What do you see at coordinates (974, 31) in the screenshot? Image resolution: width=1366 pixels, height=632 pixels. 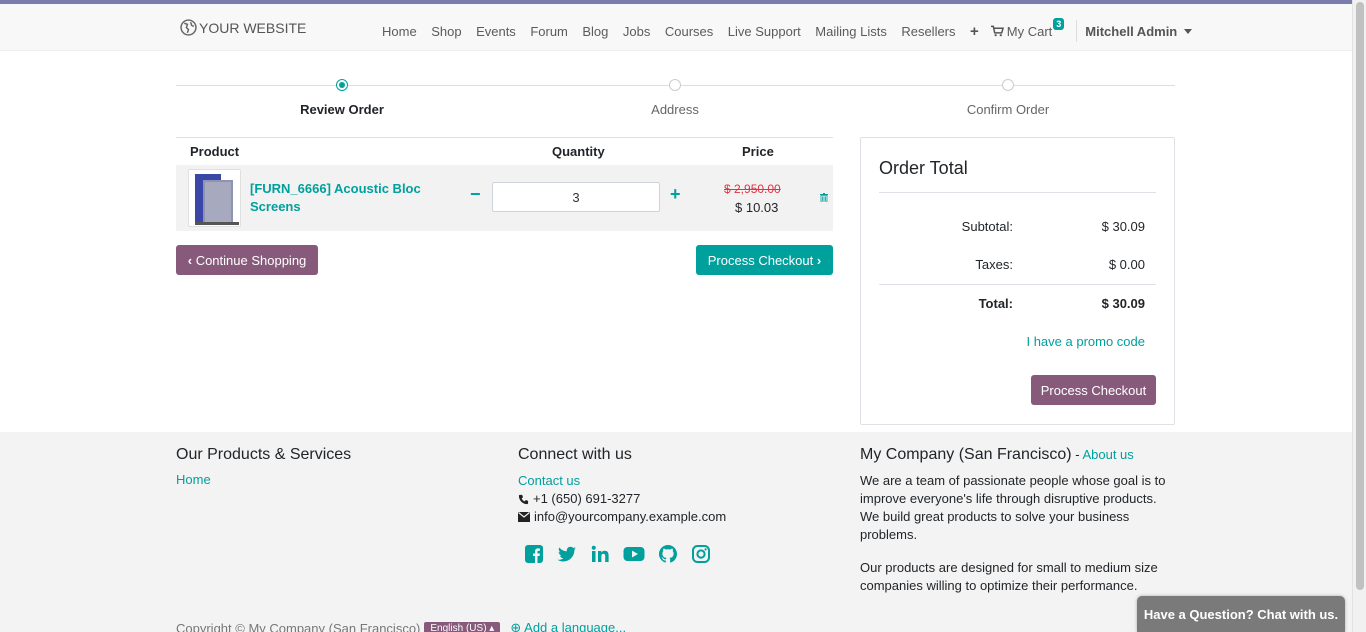 I see `add-menu-plus-icon: +` at bounding box center [974, 31].